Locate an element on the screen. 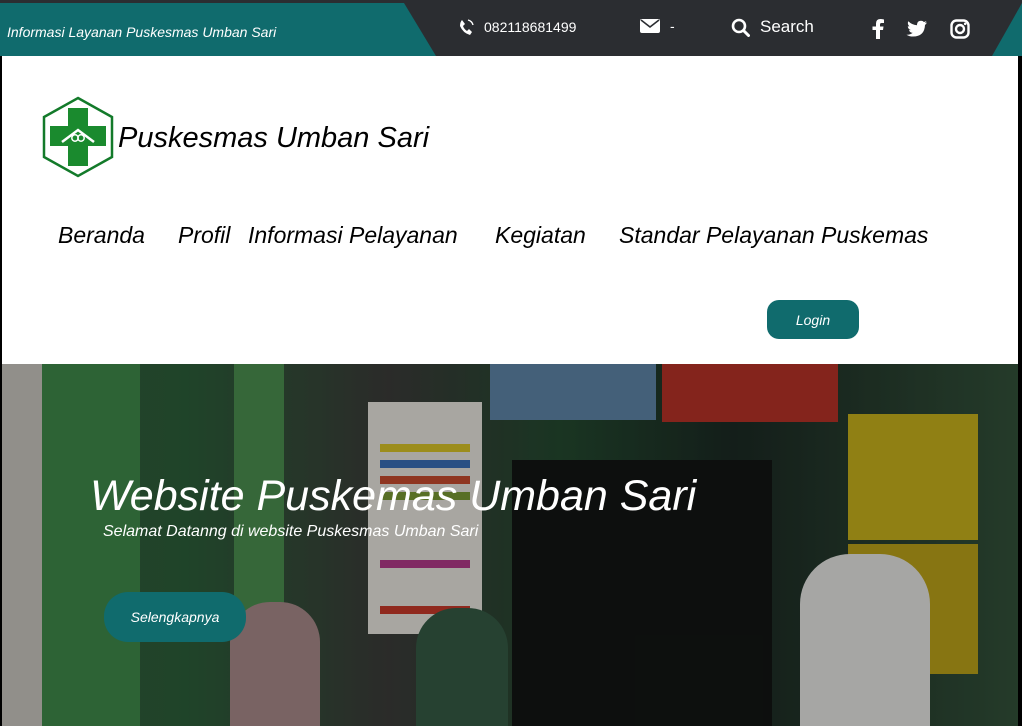 The image size is (1022, 726). instagram-icon is located at coordinates (960, 29).